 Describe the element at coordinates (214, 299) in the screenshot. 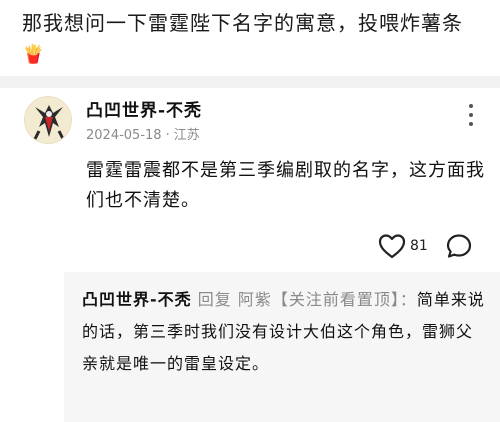

I see `reply-word: 回复` at that location.